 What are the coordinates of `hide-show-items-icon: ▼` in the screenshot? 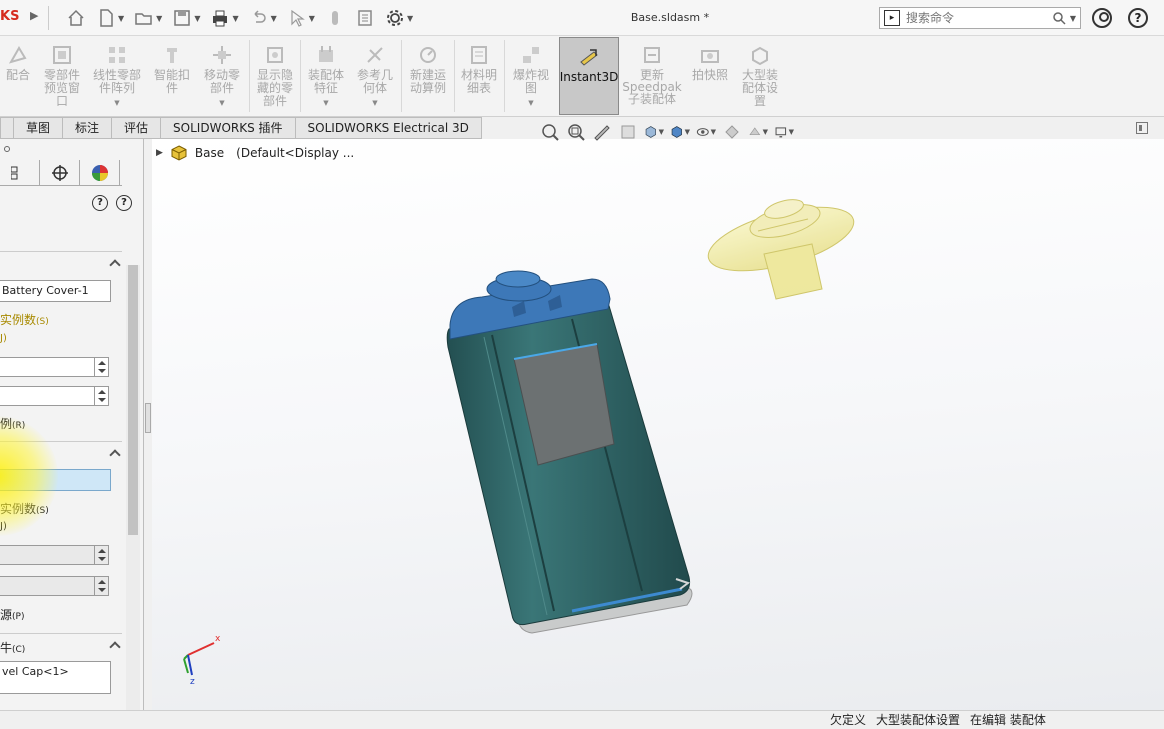 It's located at (706, 132).